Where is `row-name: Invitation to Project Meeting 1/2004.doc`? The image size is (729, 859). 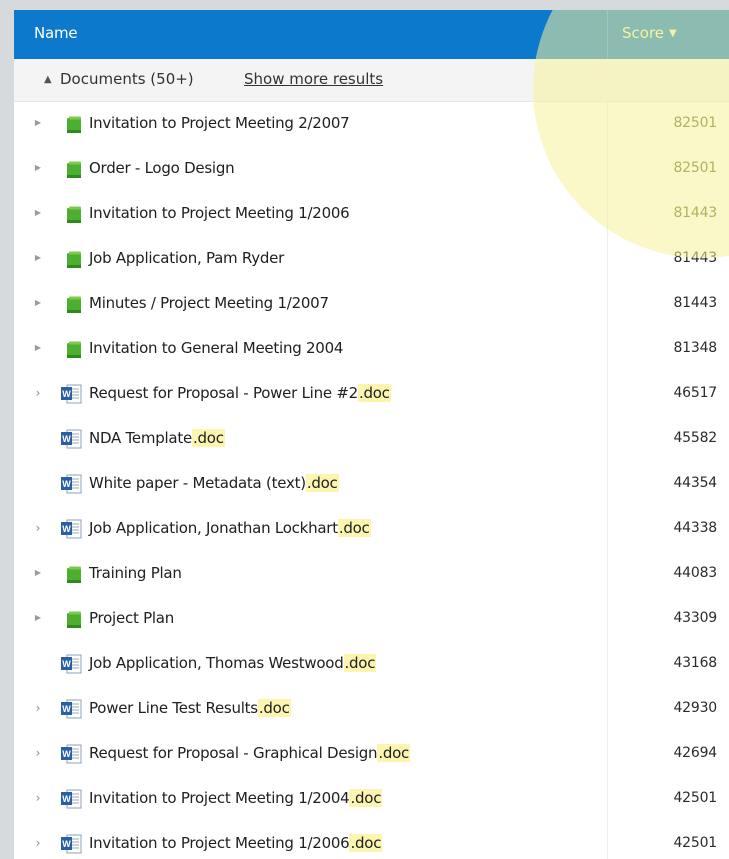
row-name: Invitation to Project Meeting 1/2004.doc is located at coordinates (236, 798).